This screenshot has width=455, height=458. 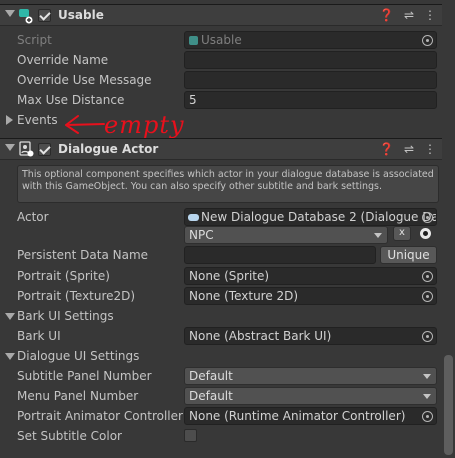 What do you see at coordinates (229, 276) in the screenshot?
I see `portrait-sprite-value: None (Sprite)` at bounding box center [229, 276].